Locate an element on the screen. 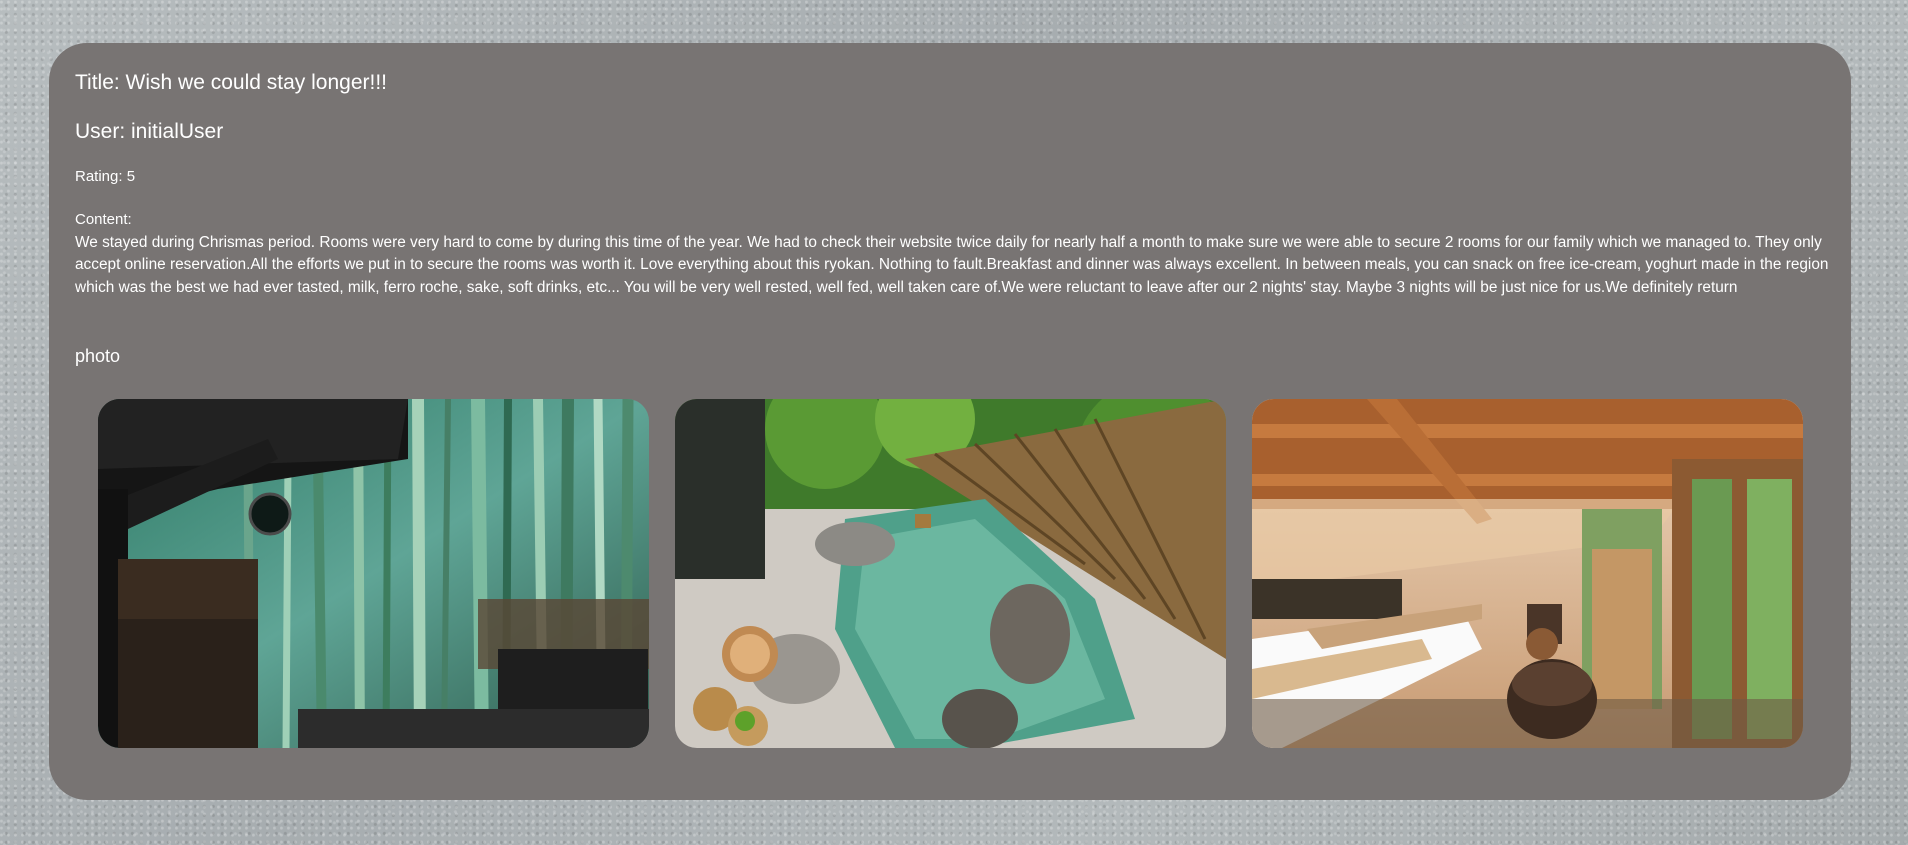 This screenshot has width=1908, height=845. bamboo-forest-image is located at coordinates (373, 573).